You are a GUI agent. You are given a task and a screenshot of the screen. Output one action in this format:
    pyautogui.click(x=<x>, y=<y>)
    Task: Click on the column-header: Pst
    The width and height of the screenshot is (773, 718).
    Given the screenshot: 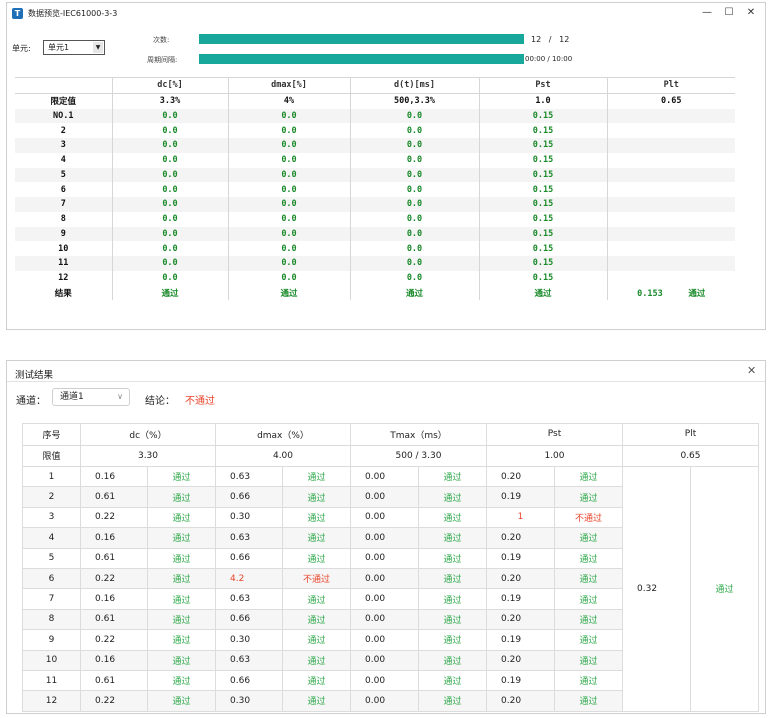 What is the action you would take?
    pyautogui.click(x=554, y=434)
    